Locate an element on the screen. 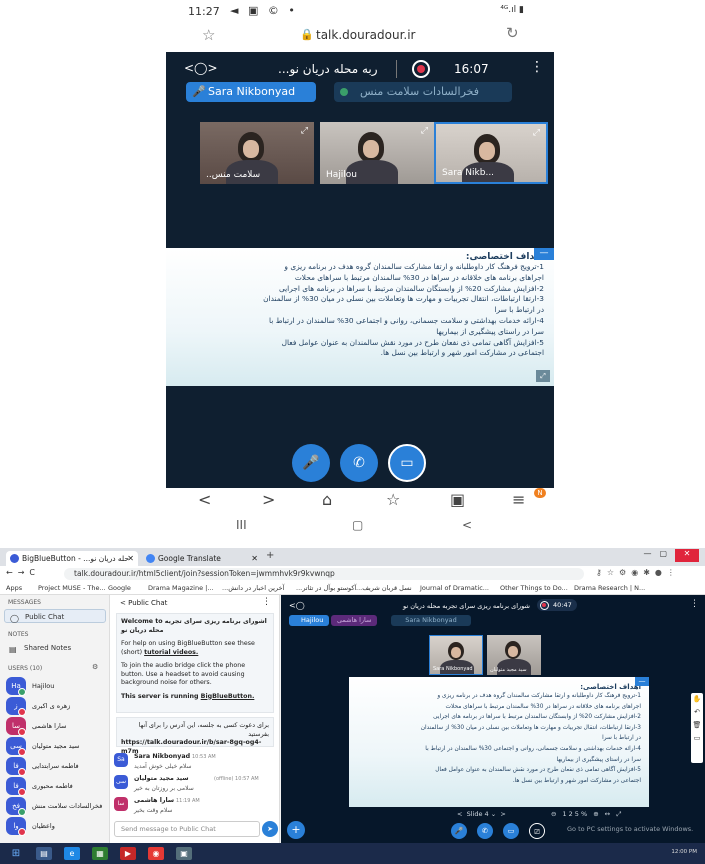 This screenshot has height=864, width=705. user-item: فخ فخرالسادات سلامت منش is located at coordinates (56, 807).